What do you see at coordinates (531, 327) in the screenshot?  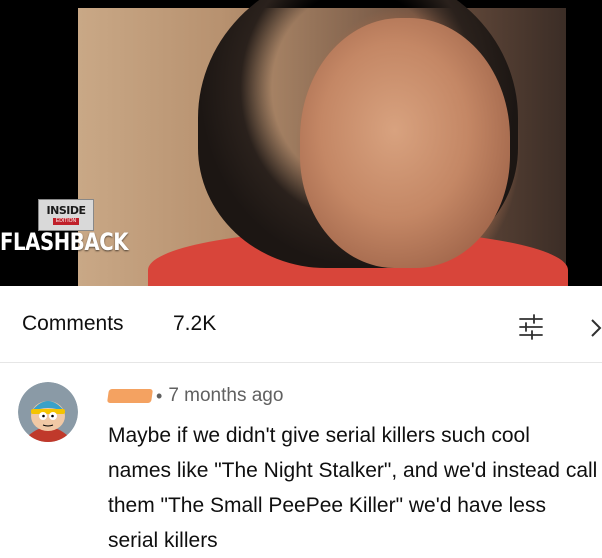 I see `sort-filter-icon` at bounding box center [531, 327].